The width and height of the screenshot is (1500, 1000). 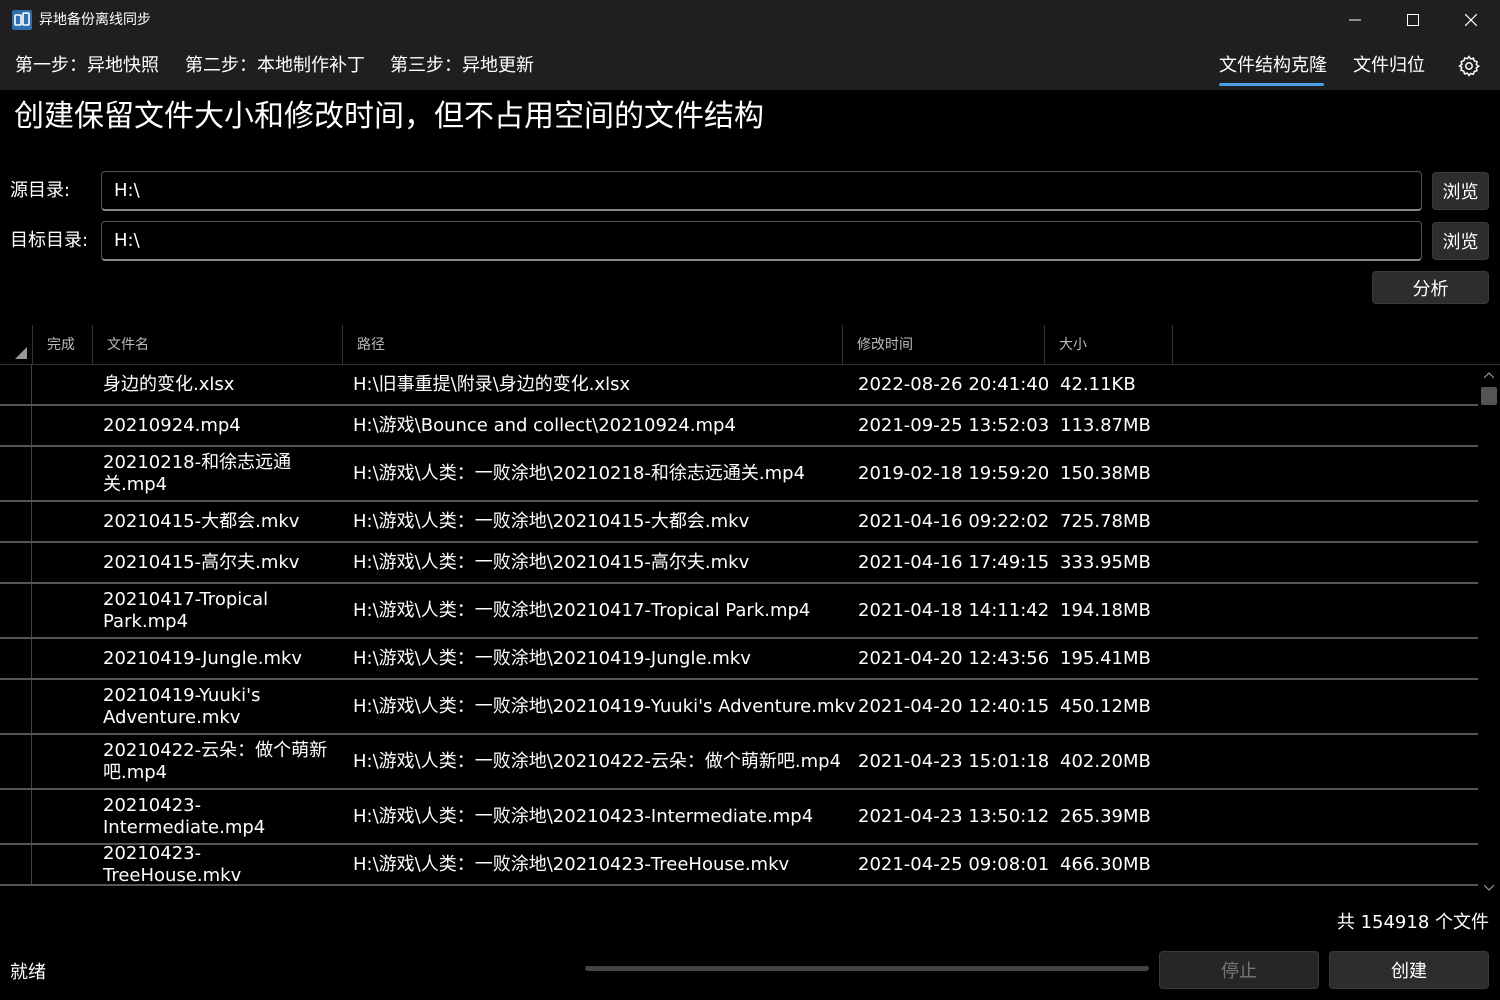 What do you see at coordinates (1098, 384) in the screenshot?
I see `cell-size: 42.11KB` at bounding box center [1098, 384].